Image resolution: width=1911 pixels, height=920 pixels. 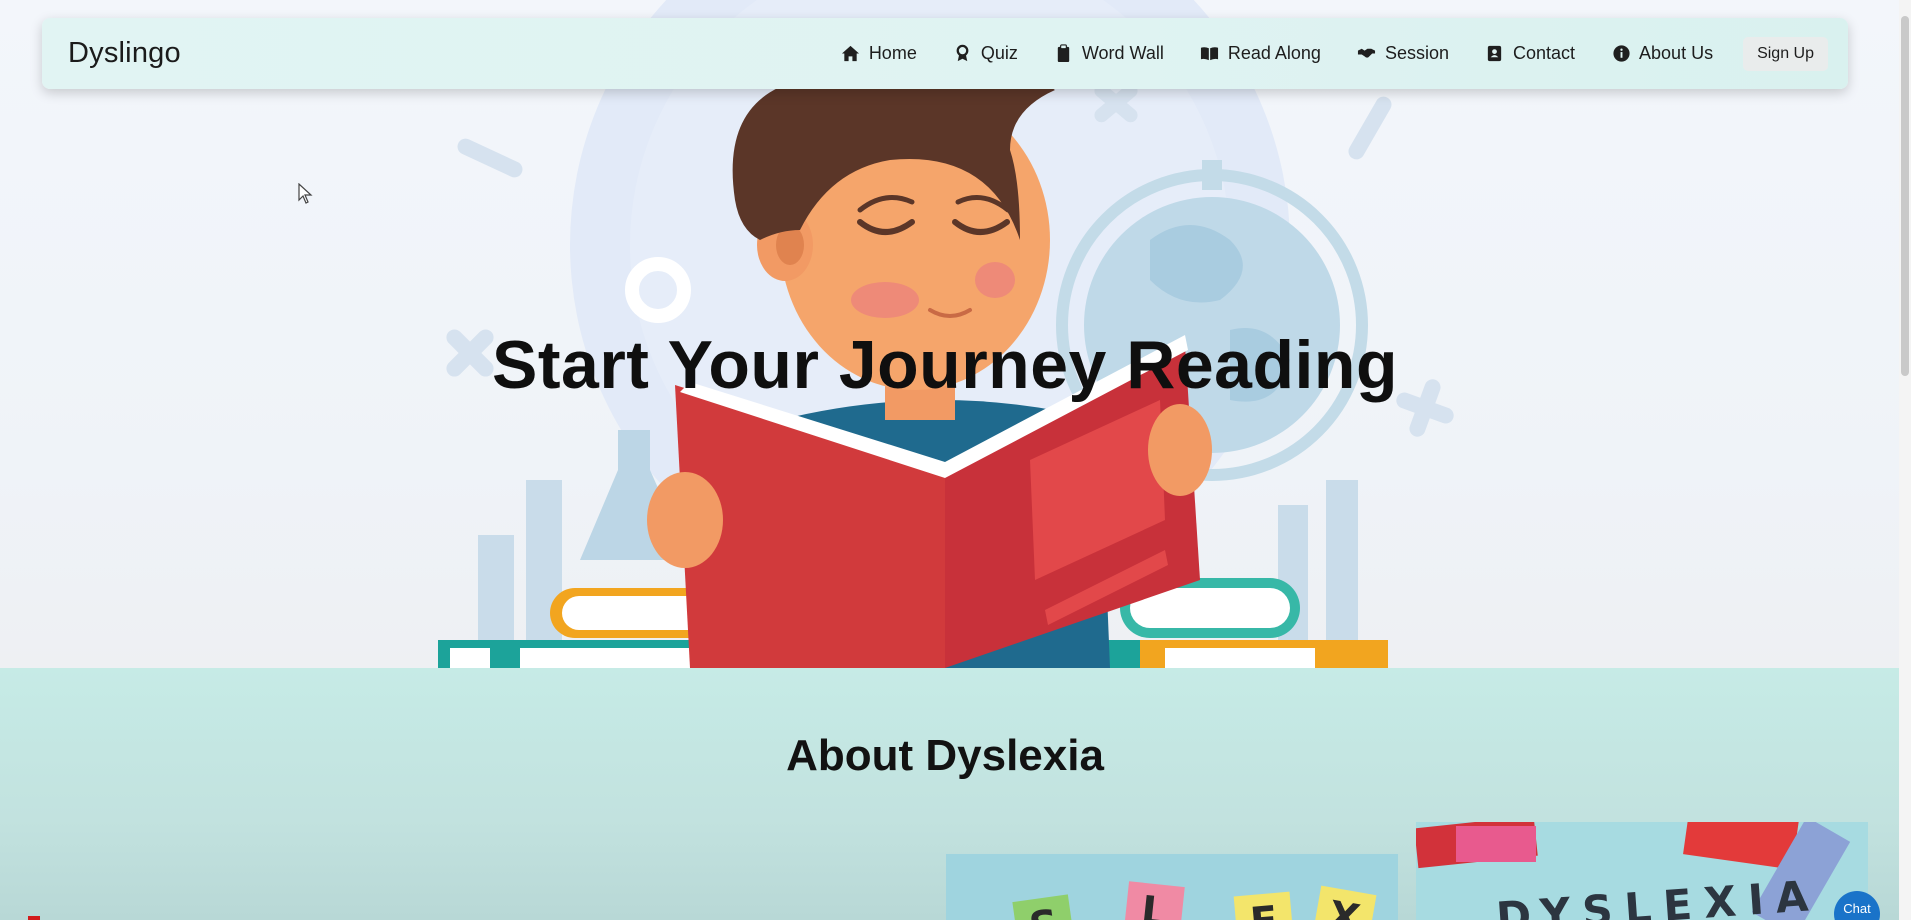 I want to click on nav-item-word-wall: Word Wall, so click(x=1109, y=53).